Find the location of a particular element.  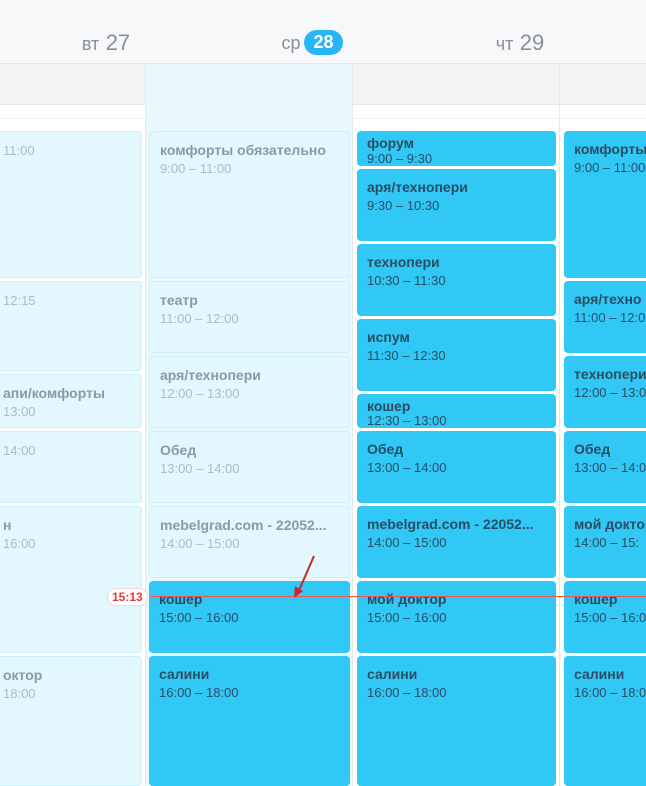

event-wed-salini: салини 16:00 – 18:00 is located at coordinates (249, 721).